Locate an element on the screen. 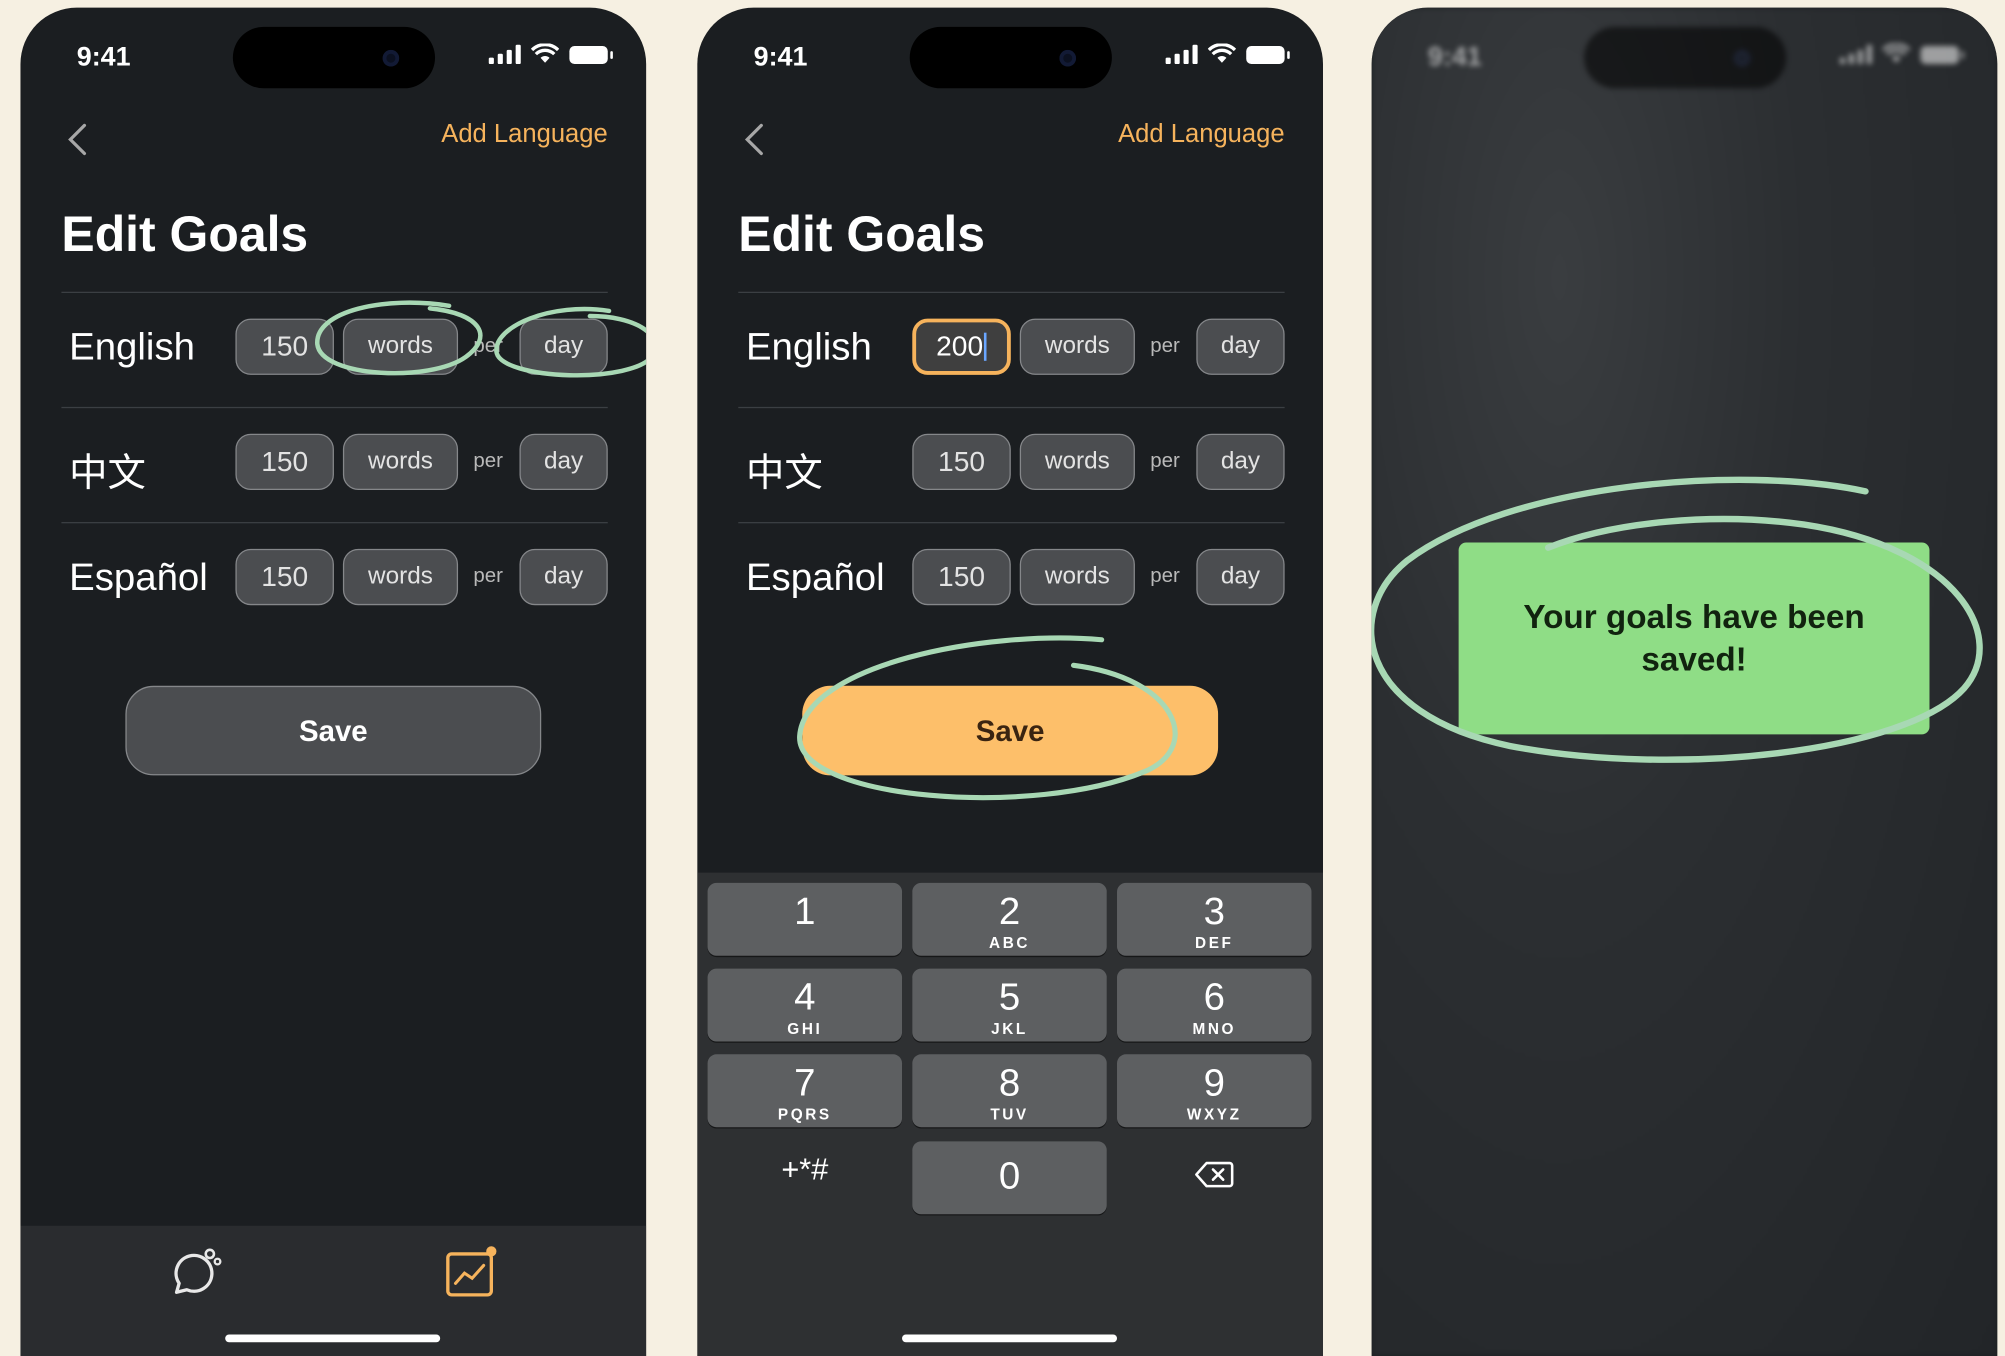 Image resolution: width=2005 pixels, height=1356 pixels. key-1: 1 is located at coordinates (805, 919).